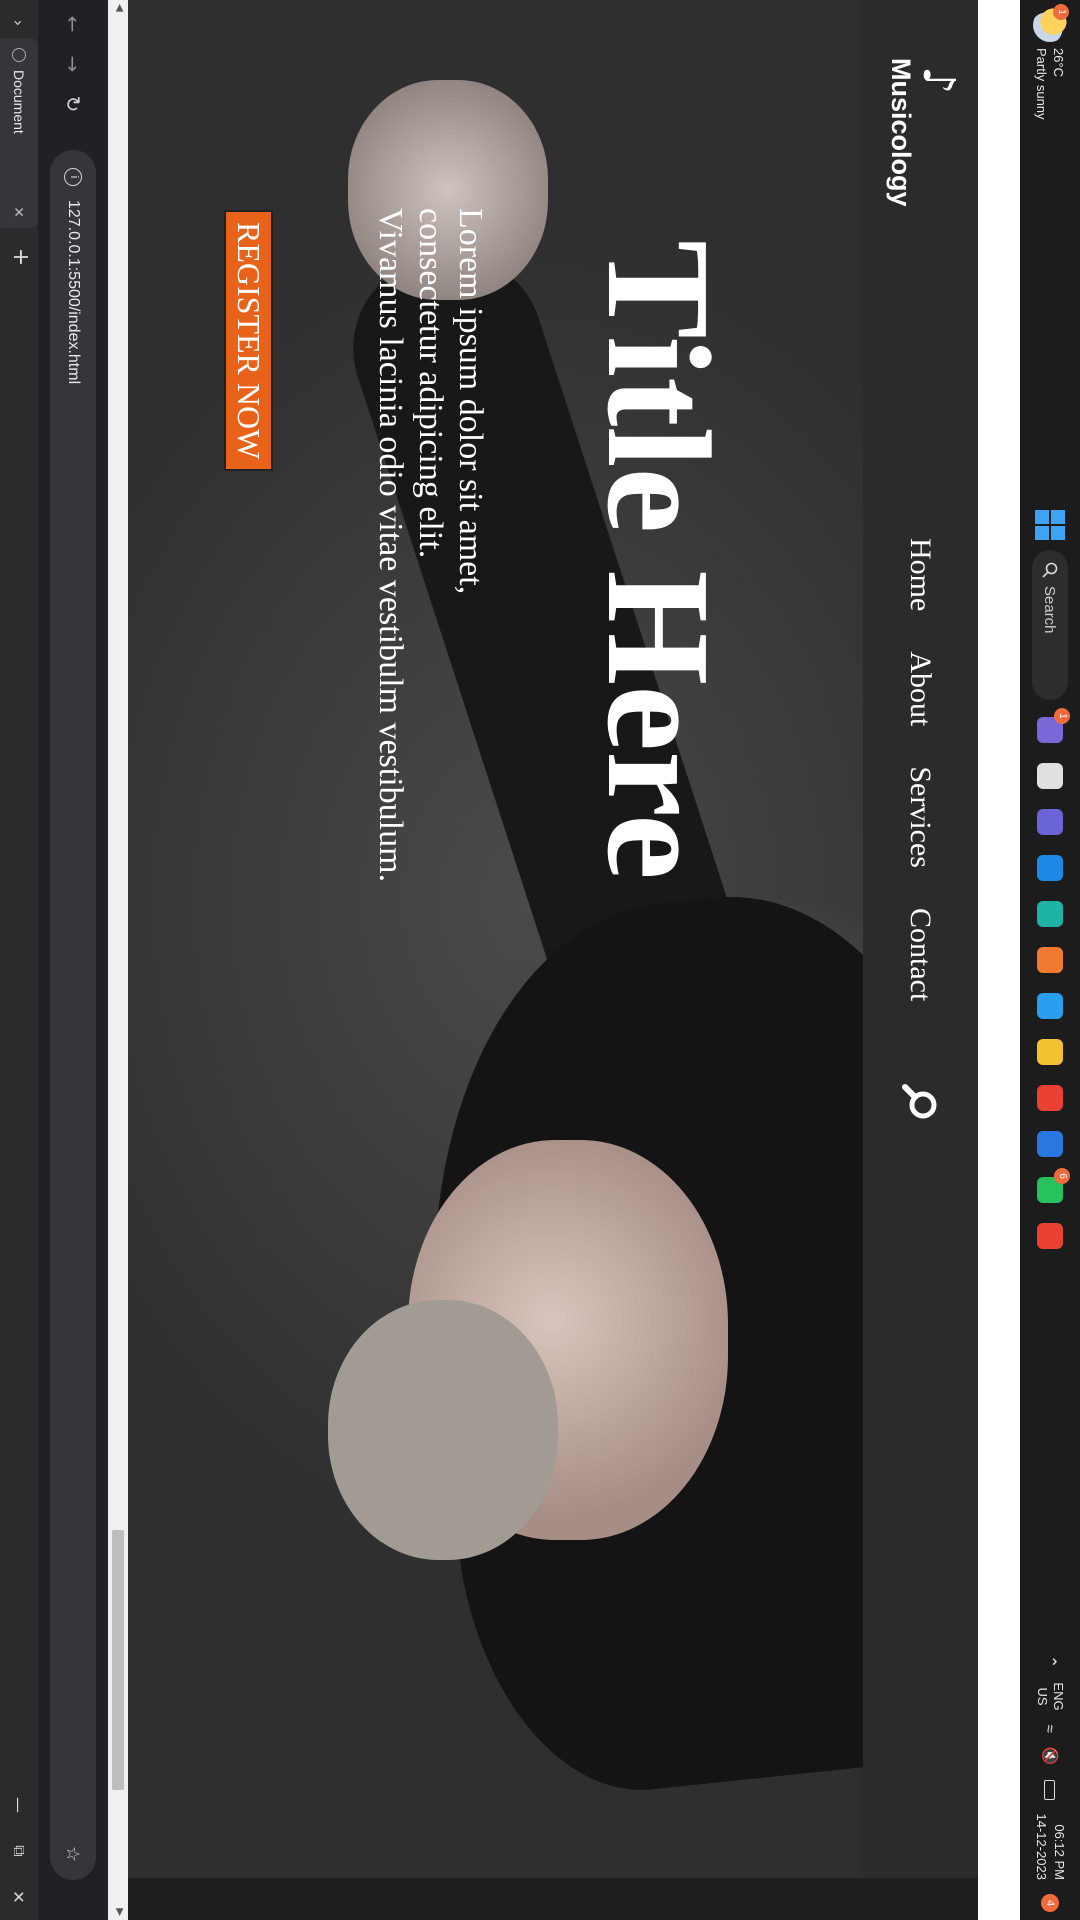  Describe the element at coordinates (19, 102) in the screenshot. I see `tab-title: Document` at that location.